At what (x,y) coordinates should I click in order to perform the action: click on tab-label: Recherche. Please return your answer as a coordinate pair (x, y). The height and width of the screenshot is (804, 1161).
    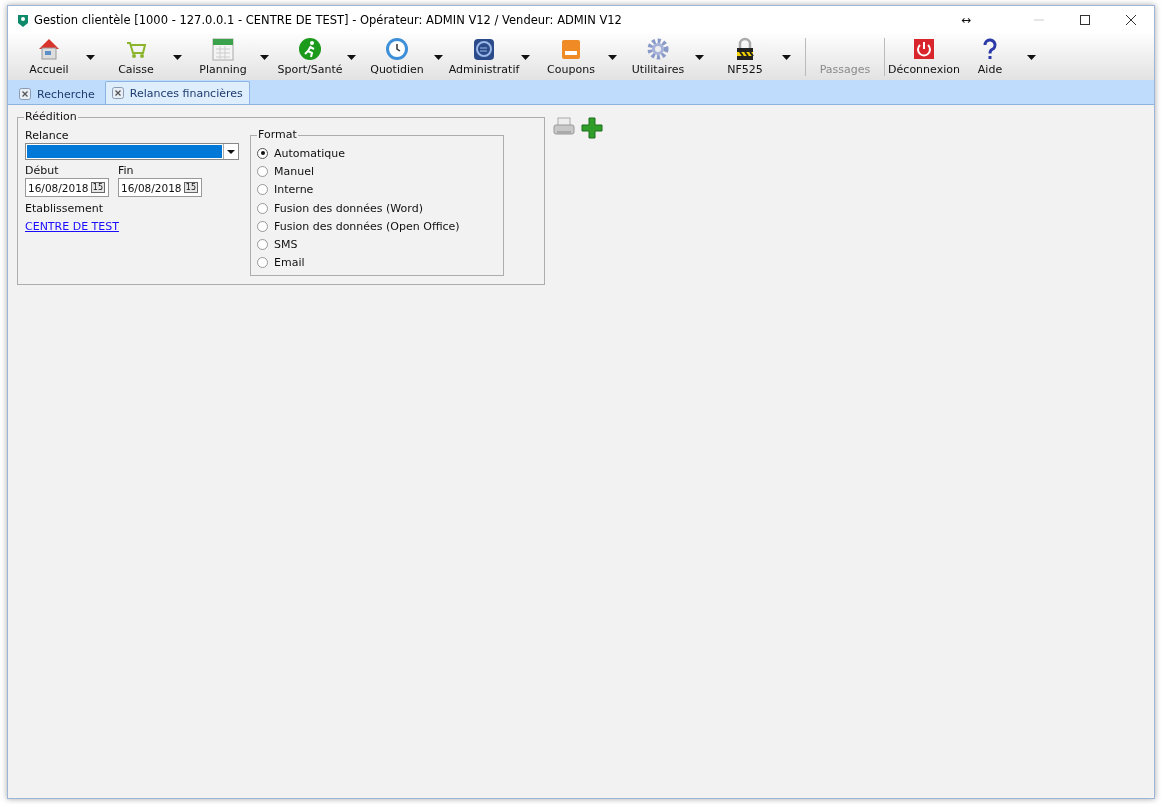
    Looking at the image, I should click on (66, 94).